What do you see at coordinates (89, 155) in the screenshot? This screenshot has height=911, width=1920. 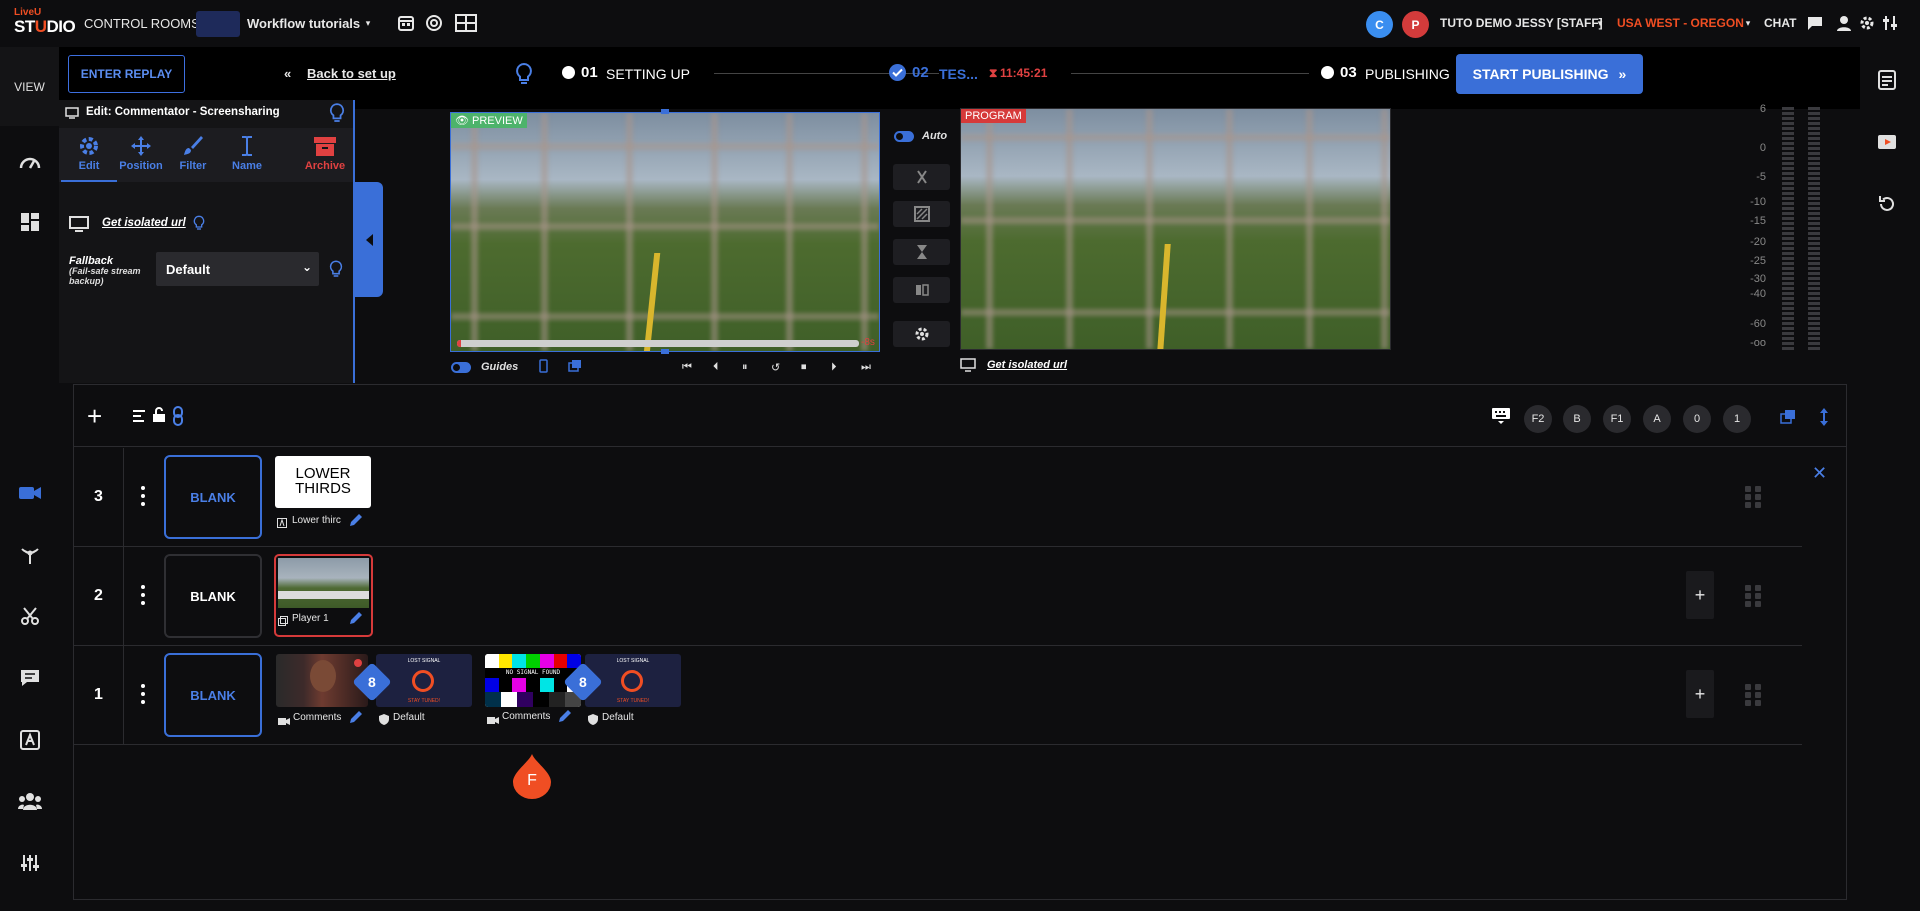 I see `tab-edit: Edit` at bounding box center [89, 155].